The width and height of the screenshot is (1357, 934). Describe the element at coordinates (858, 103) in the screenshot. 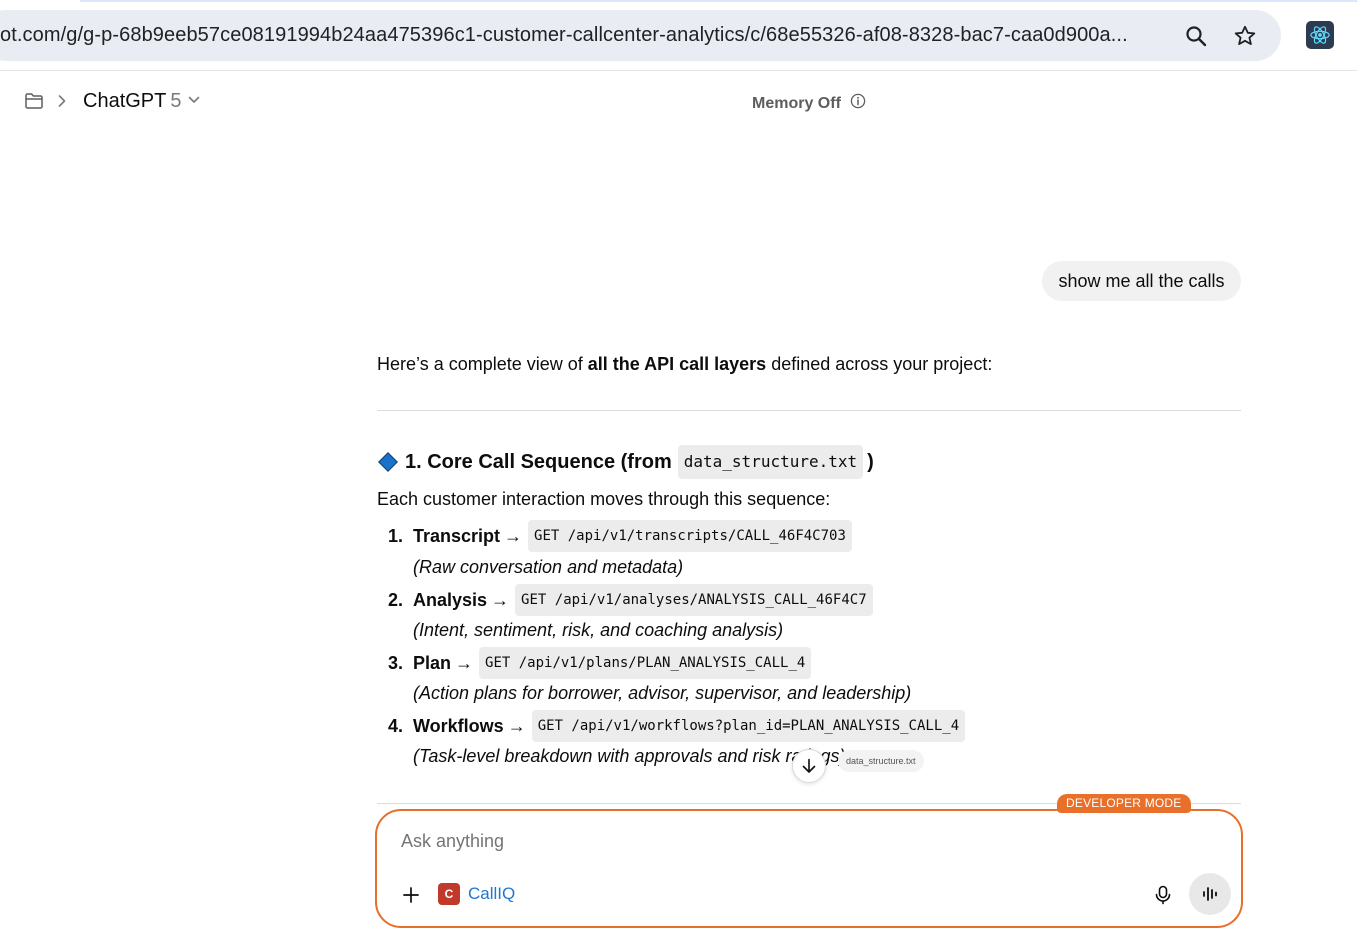

I see `info-icon` at that location.